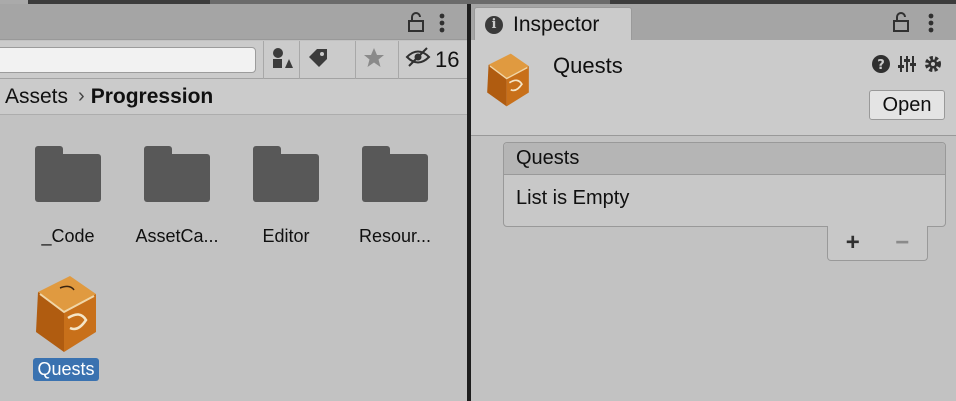  I want to click on tab-inspector: i Inspector, so click(553, 24).